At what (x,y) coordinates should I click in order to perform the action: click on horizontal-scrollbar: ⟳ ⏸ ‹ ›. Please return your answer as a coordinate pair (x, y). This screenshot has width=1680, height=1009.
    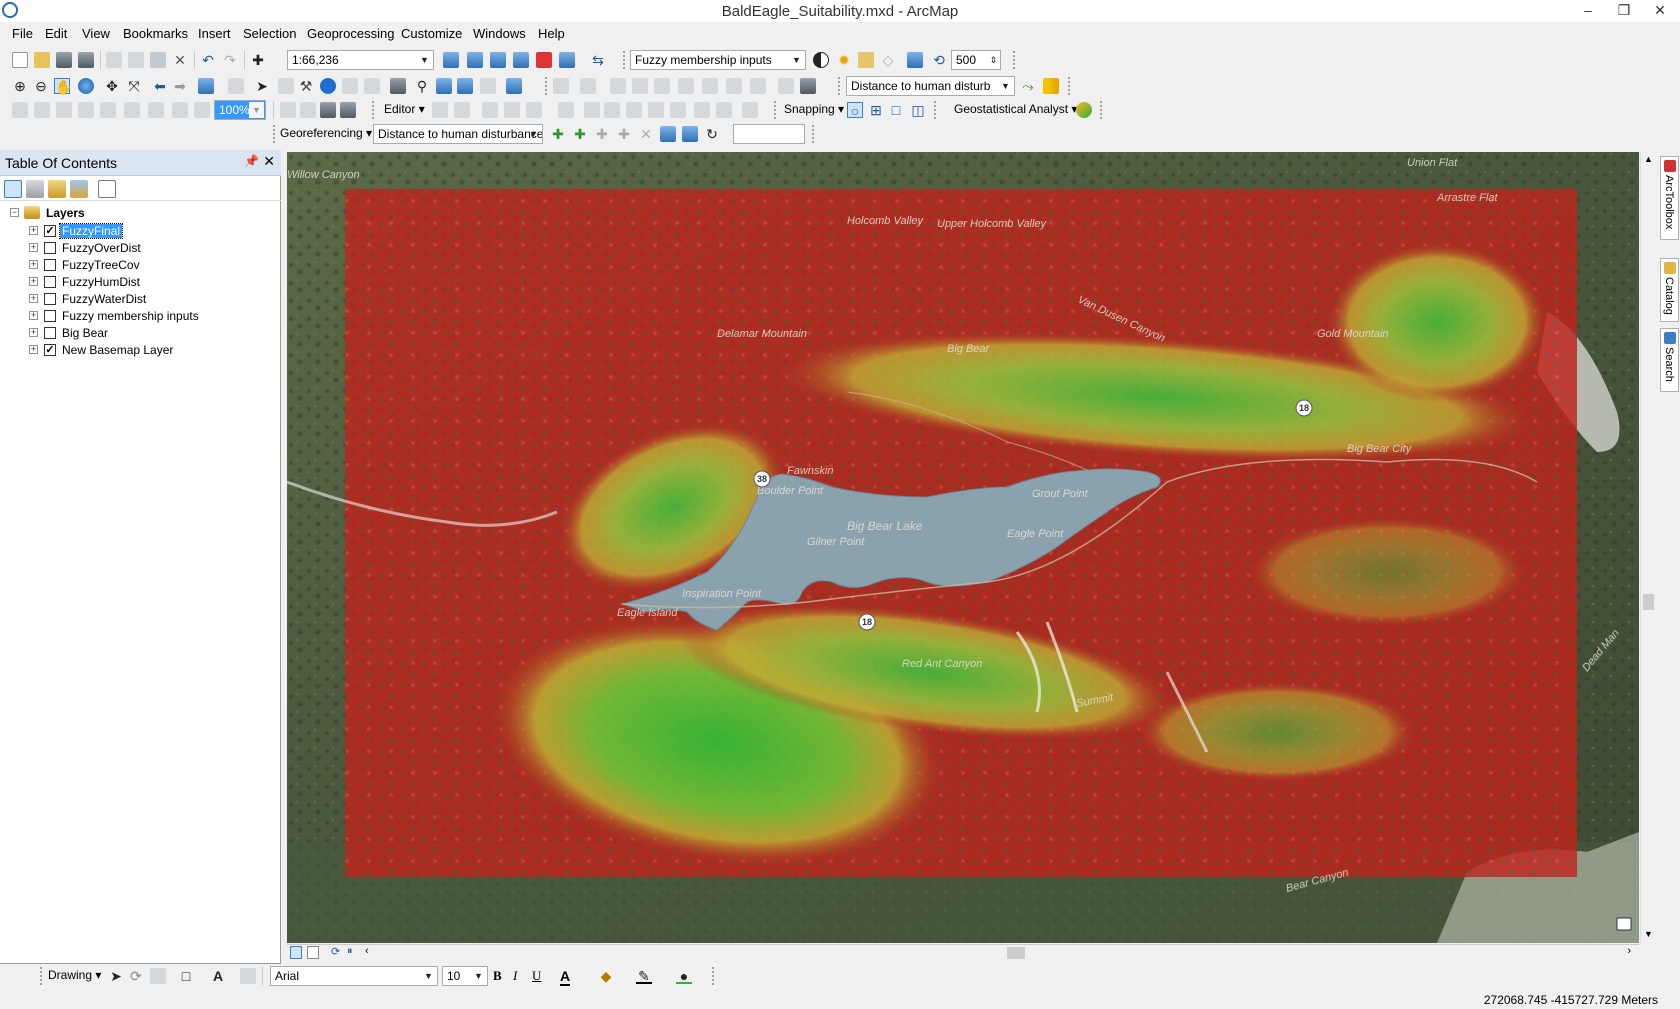
    Looking at the image, I should click on (963, 952).